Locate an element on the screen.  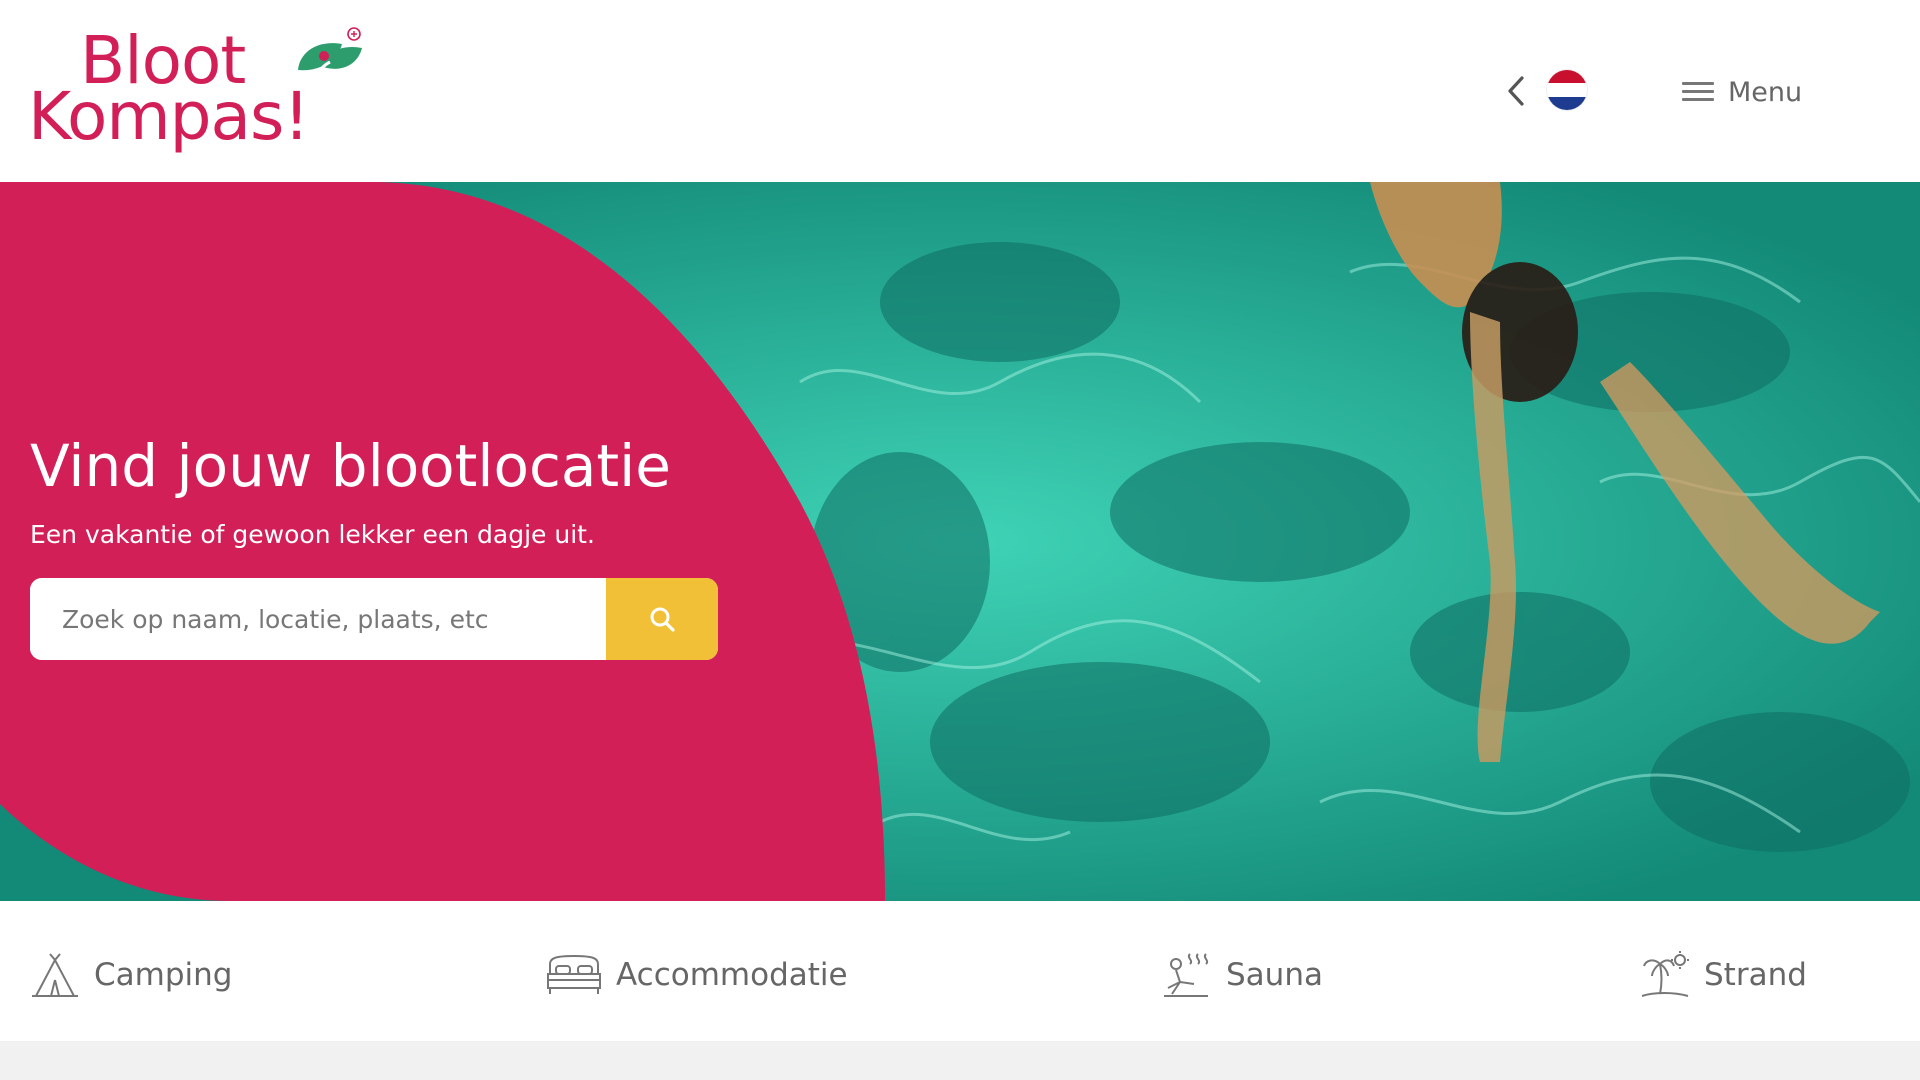
category-camping: Camping is located at coordinates (131, 975).